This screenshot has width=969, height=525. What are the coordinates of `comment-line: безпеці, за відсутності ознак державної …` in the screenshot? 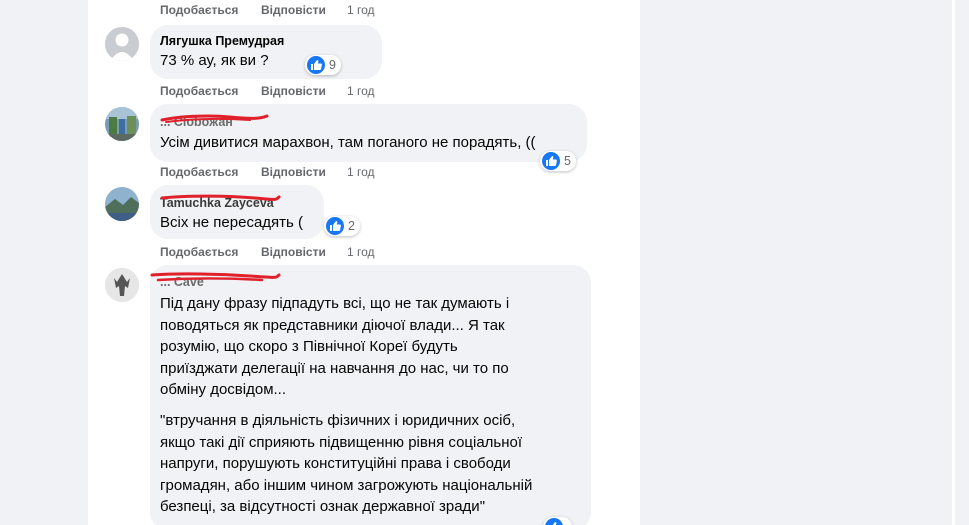 It's located at (323, 506).